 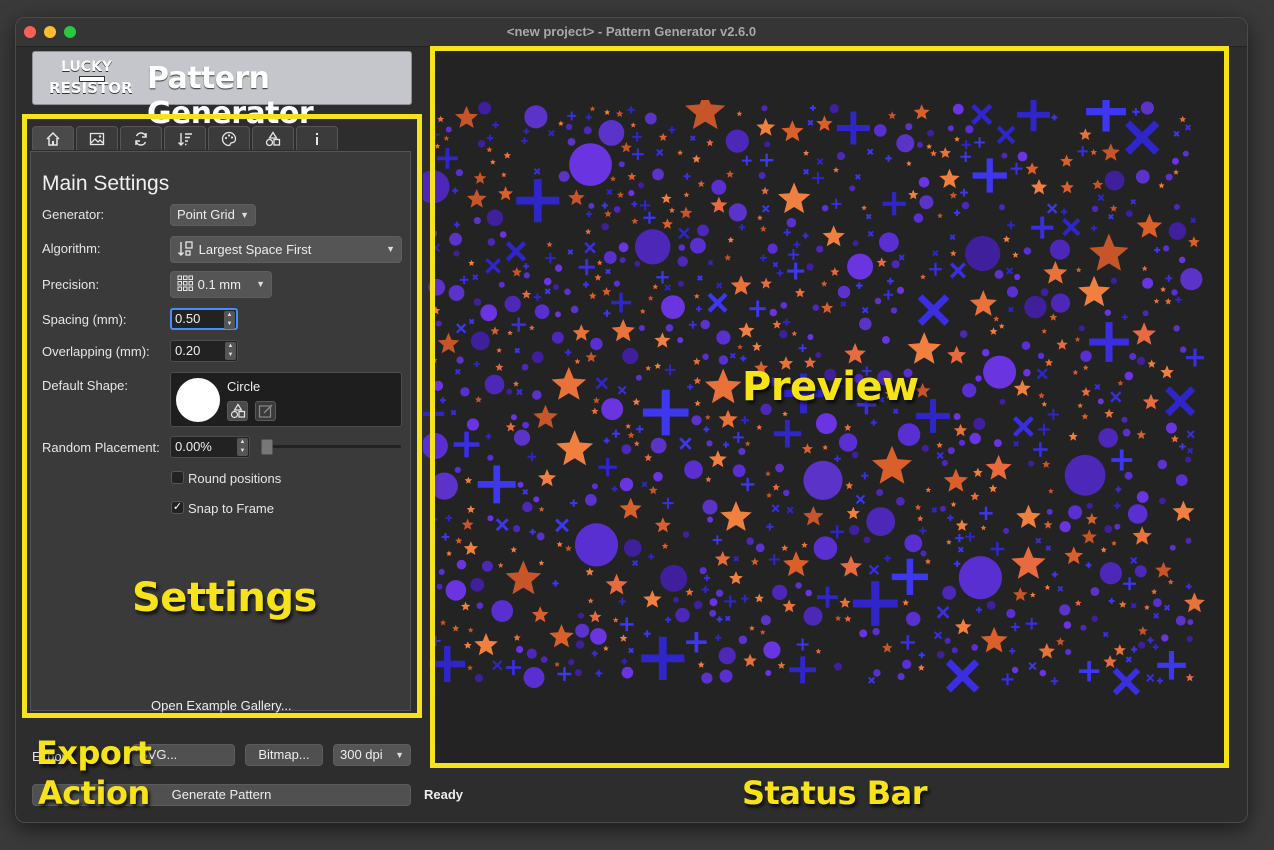 What do you see at coordinates (399, 755) in the screenshot?
I see `chevron-down-icon: ▼` at bounding box center [399, 755].